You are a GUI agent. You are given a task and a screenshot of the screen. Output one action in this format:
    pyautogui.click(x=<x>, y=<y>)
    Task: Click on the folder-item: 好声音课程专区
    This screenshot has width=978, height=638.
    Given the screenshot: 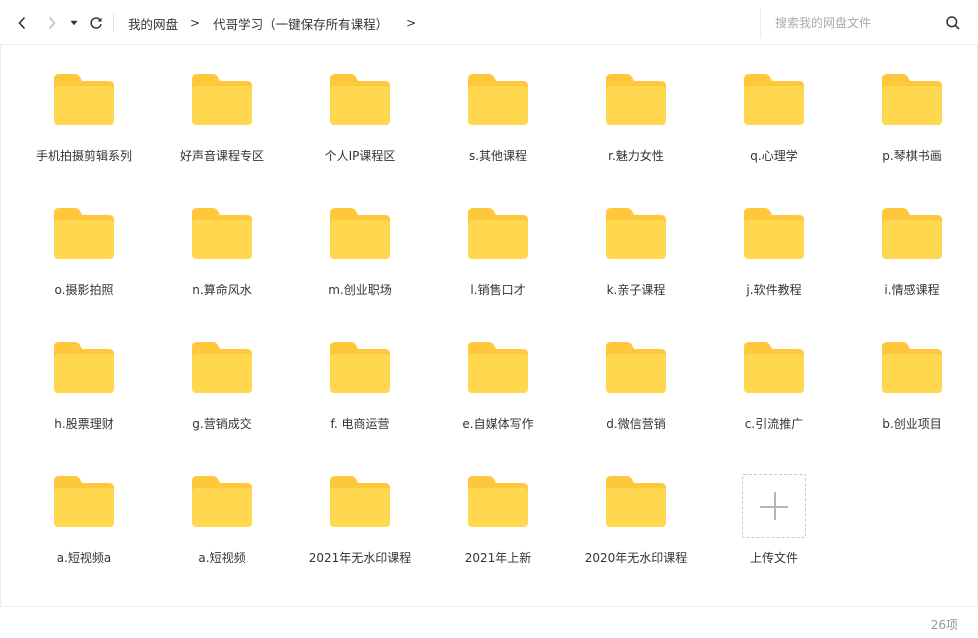 What is the action you would take?
    pyautogui.click(x=222, y=113)
    